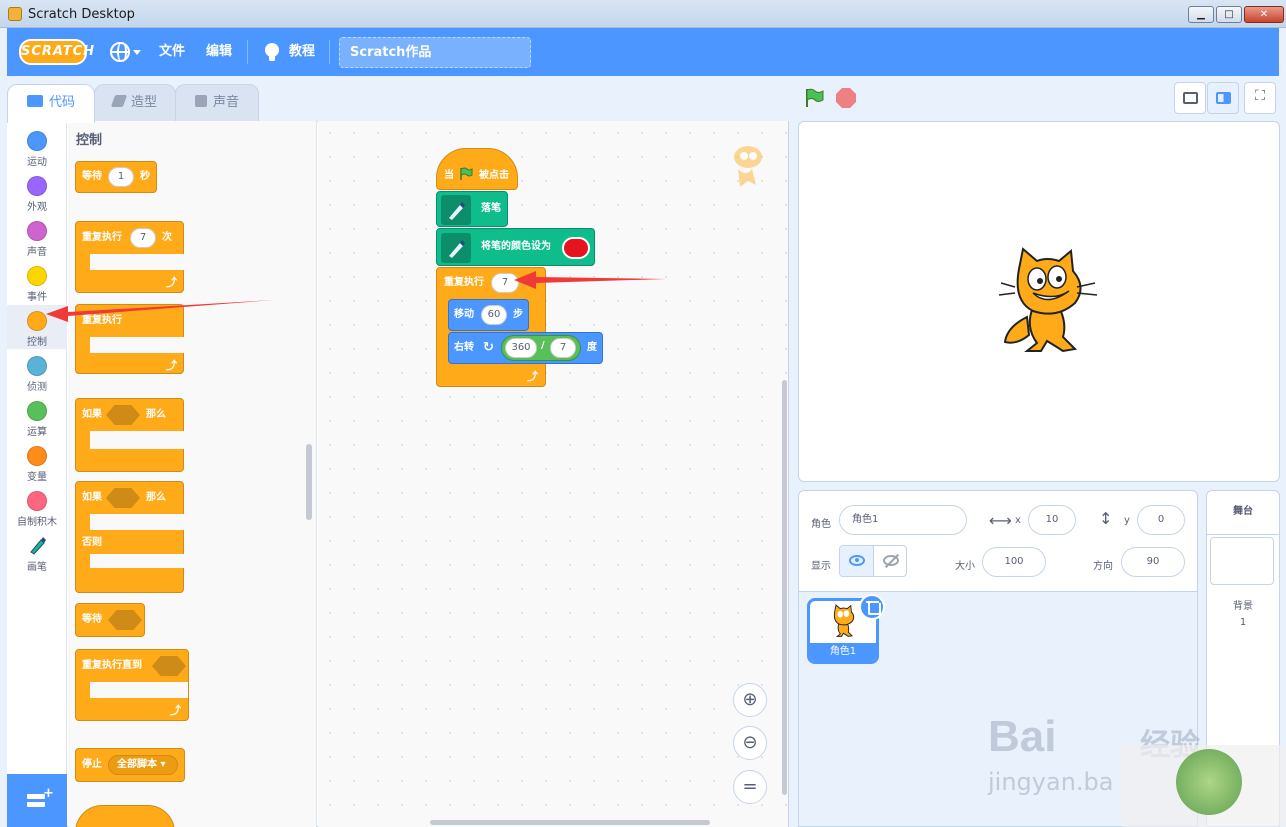 Image resolution: width=1286 pixels, height=827 pixels. What do you see at coordinates (135, 103) in the screenshot?
I see `tab-costumes: 造型` at bounding box center [135, 103].